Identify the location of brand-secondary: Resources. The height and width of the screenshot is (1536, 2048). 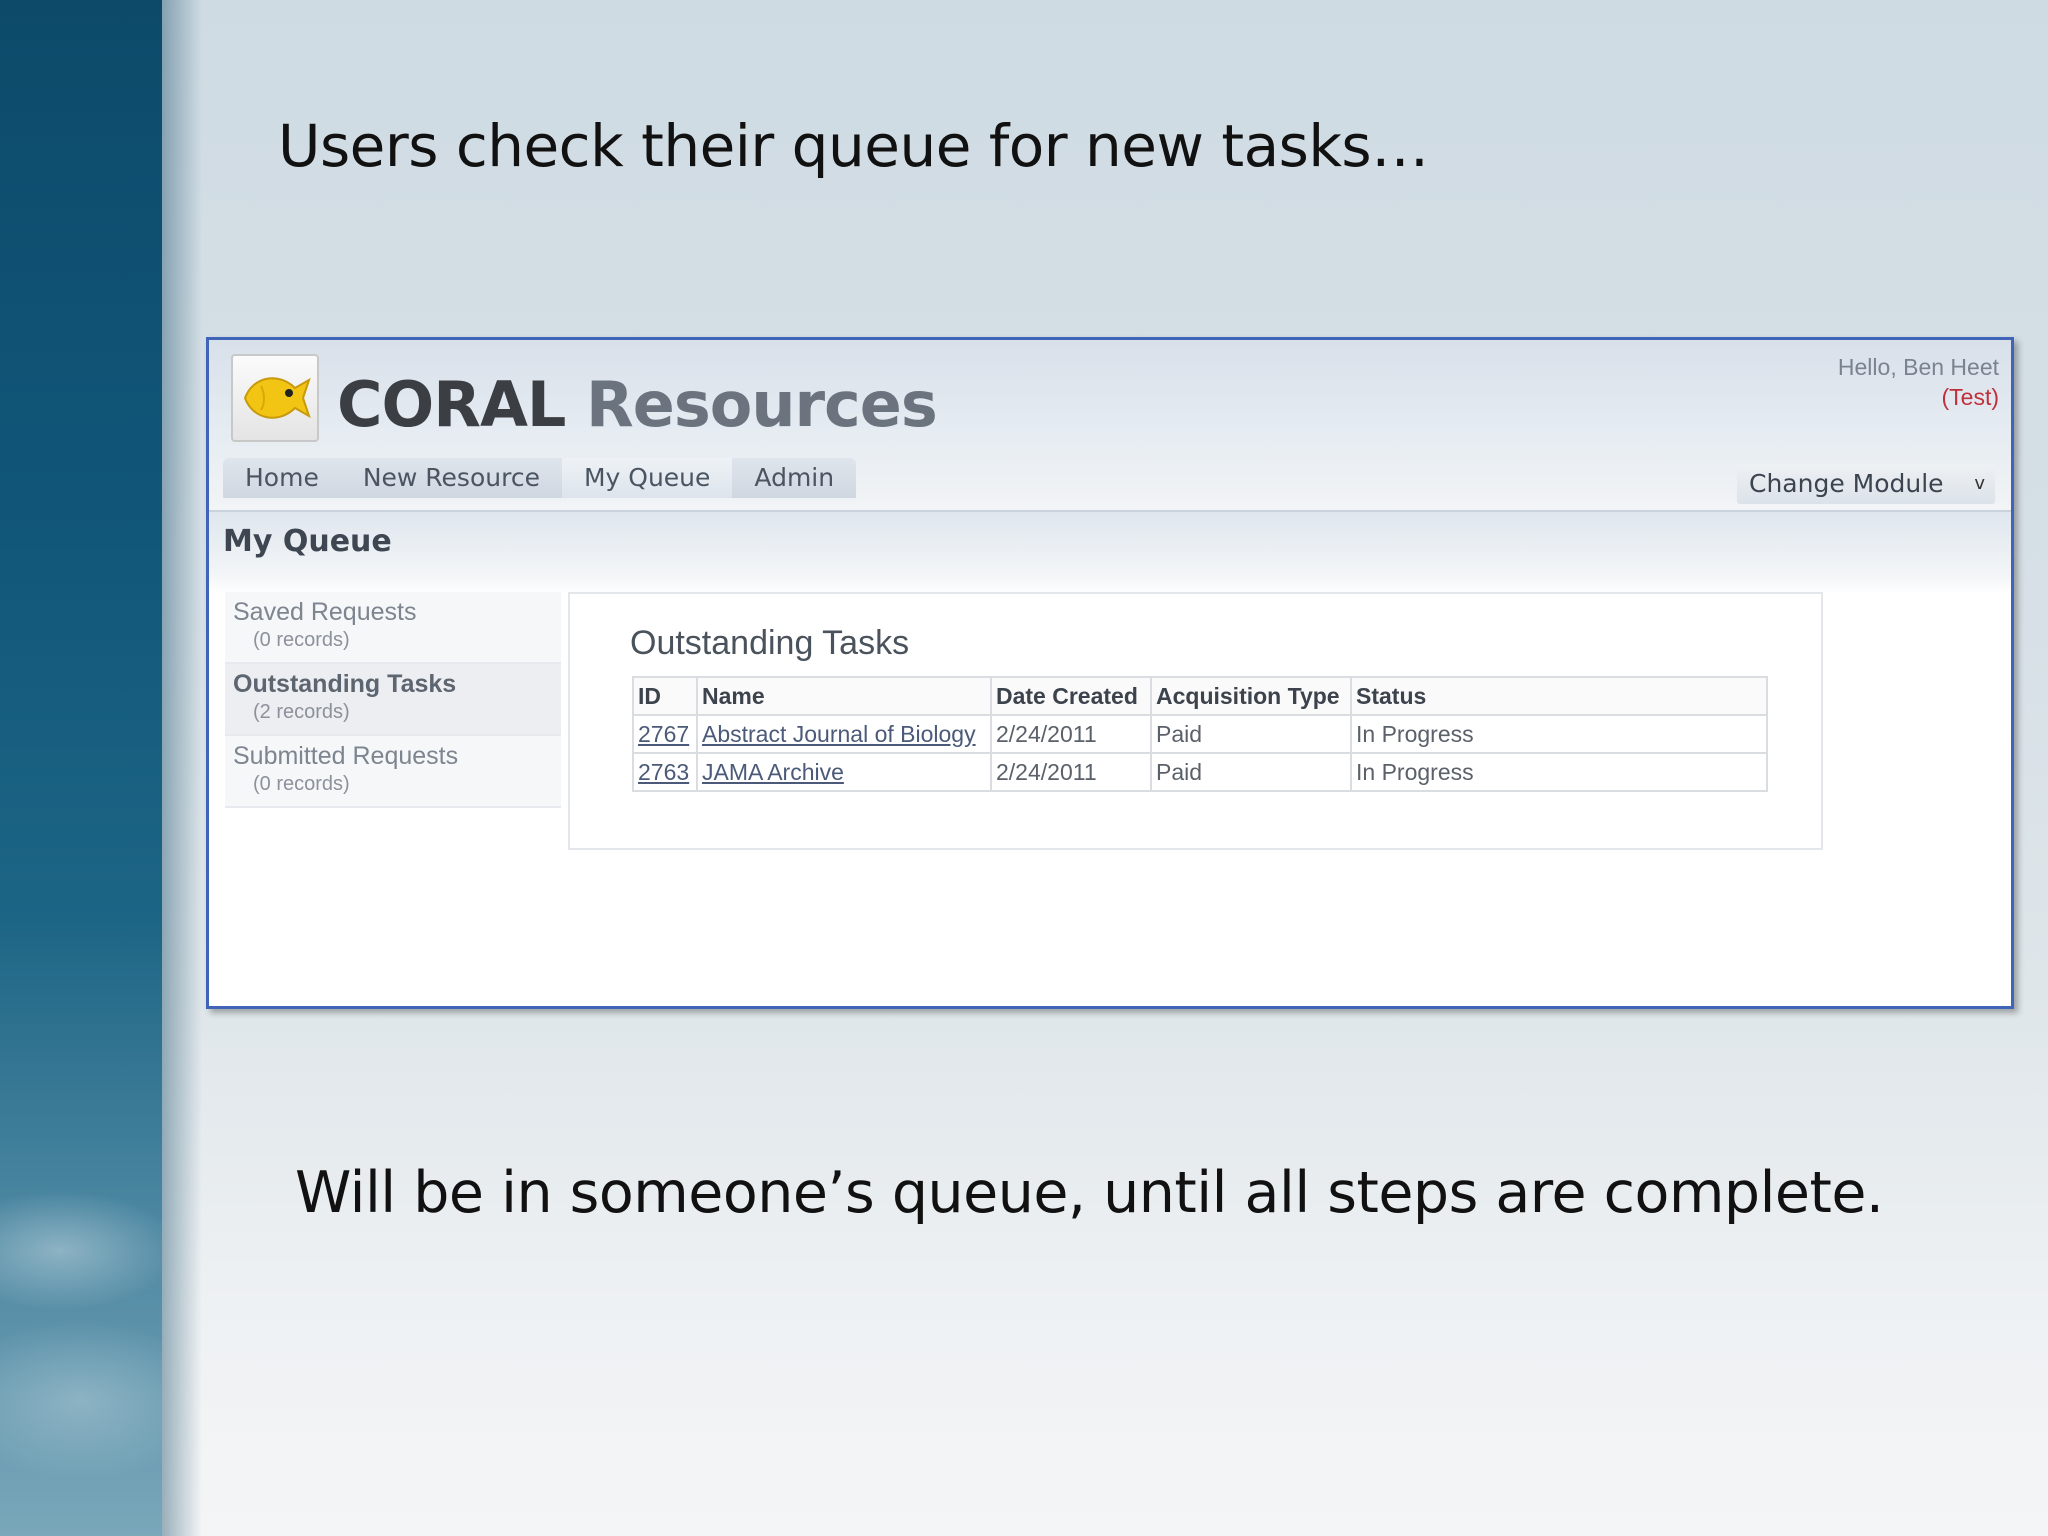
(762, 404).